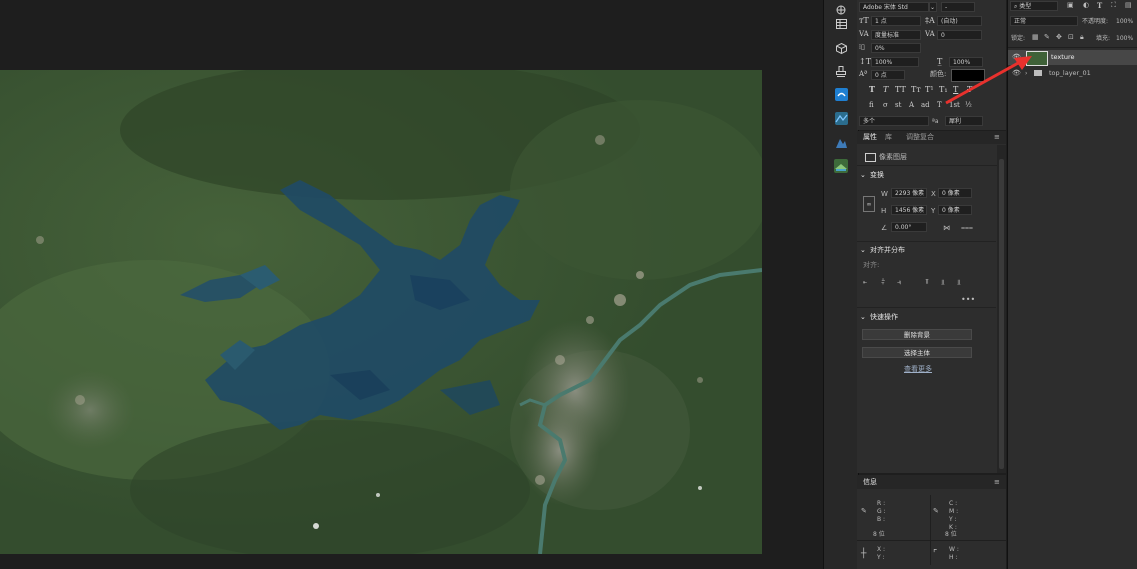  Describe the element at coordinates (862, 47) in the screenshot. I see `tsume-icon: ⁞▯` at that location.